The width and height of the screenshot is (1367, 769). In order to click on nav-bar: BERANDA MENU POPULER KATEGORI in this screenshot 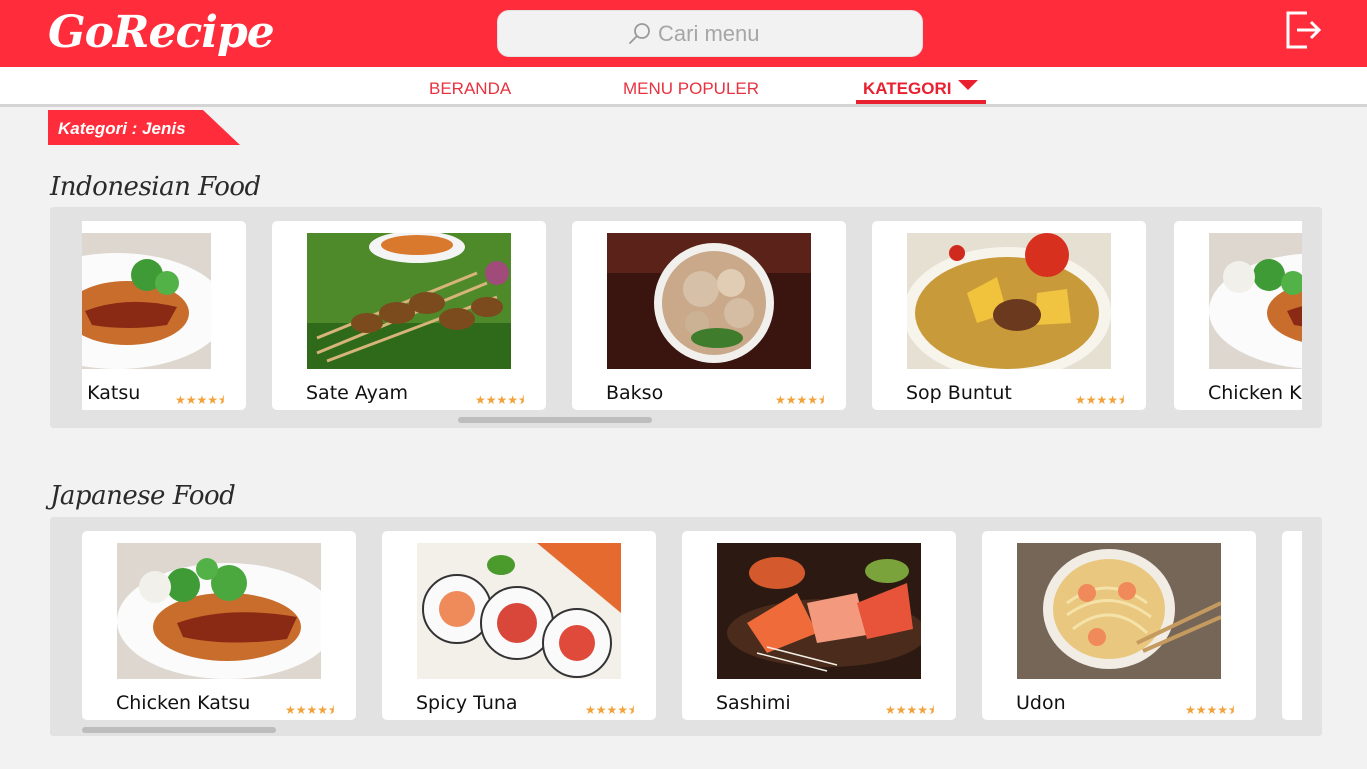, I will do `click(683, 87)`.